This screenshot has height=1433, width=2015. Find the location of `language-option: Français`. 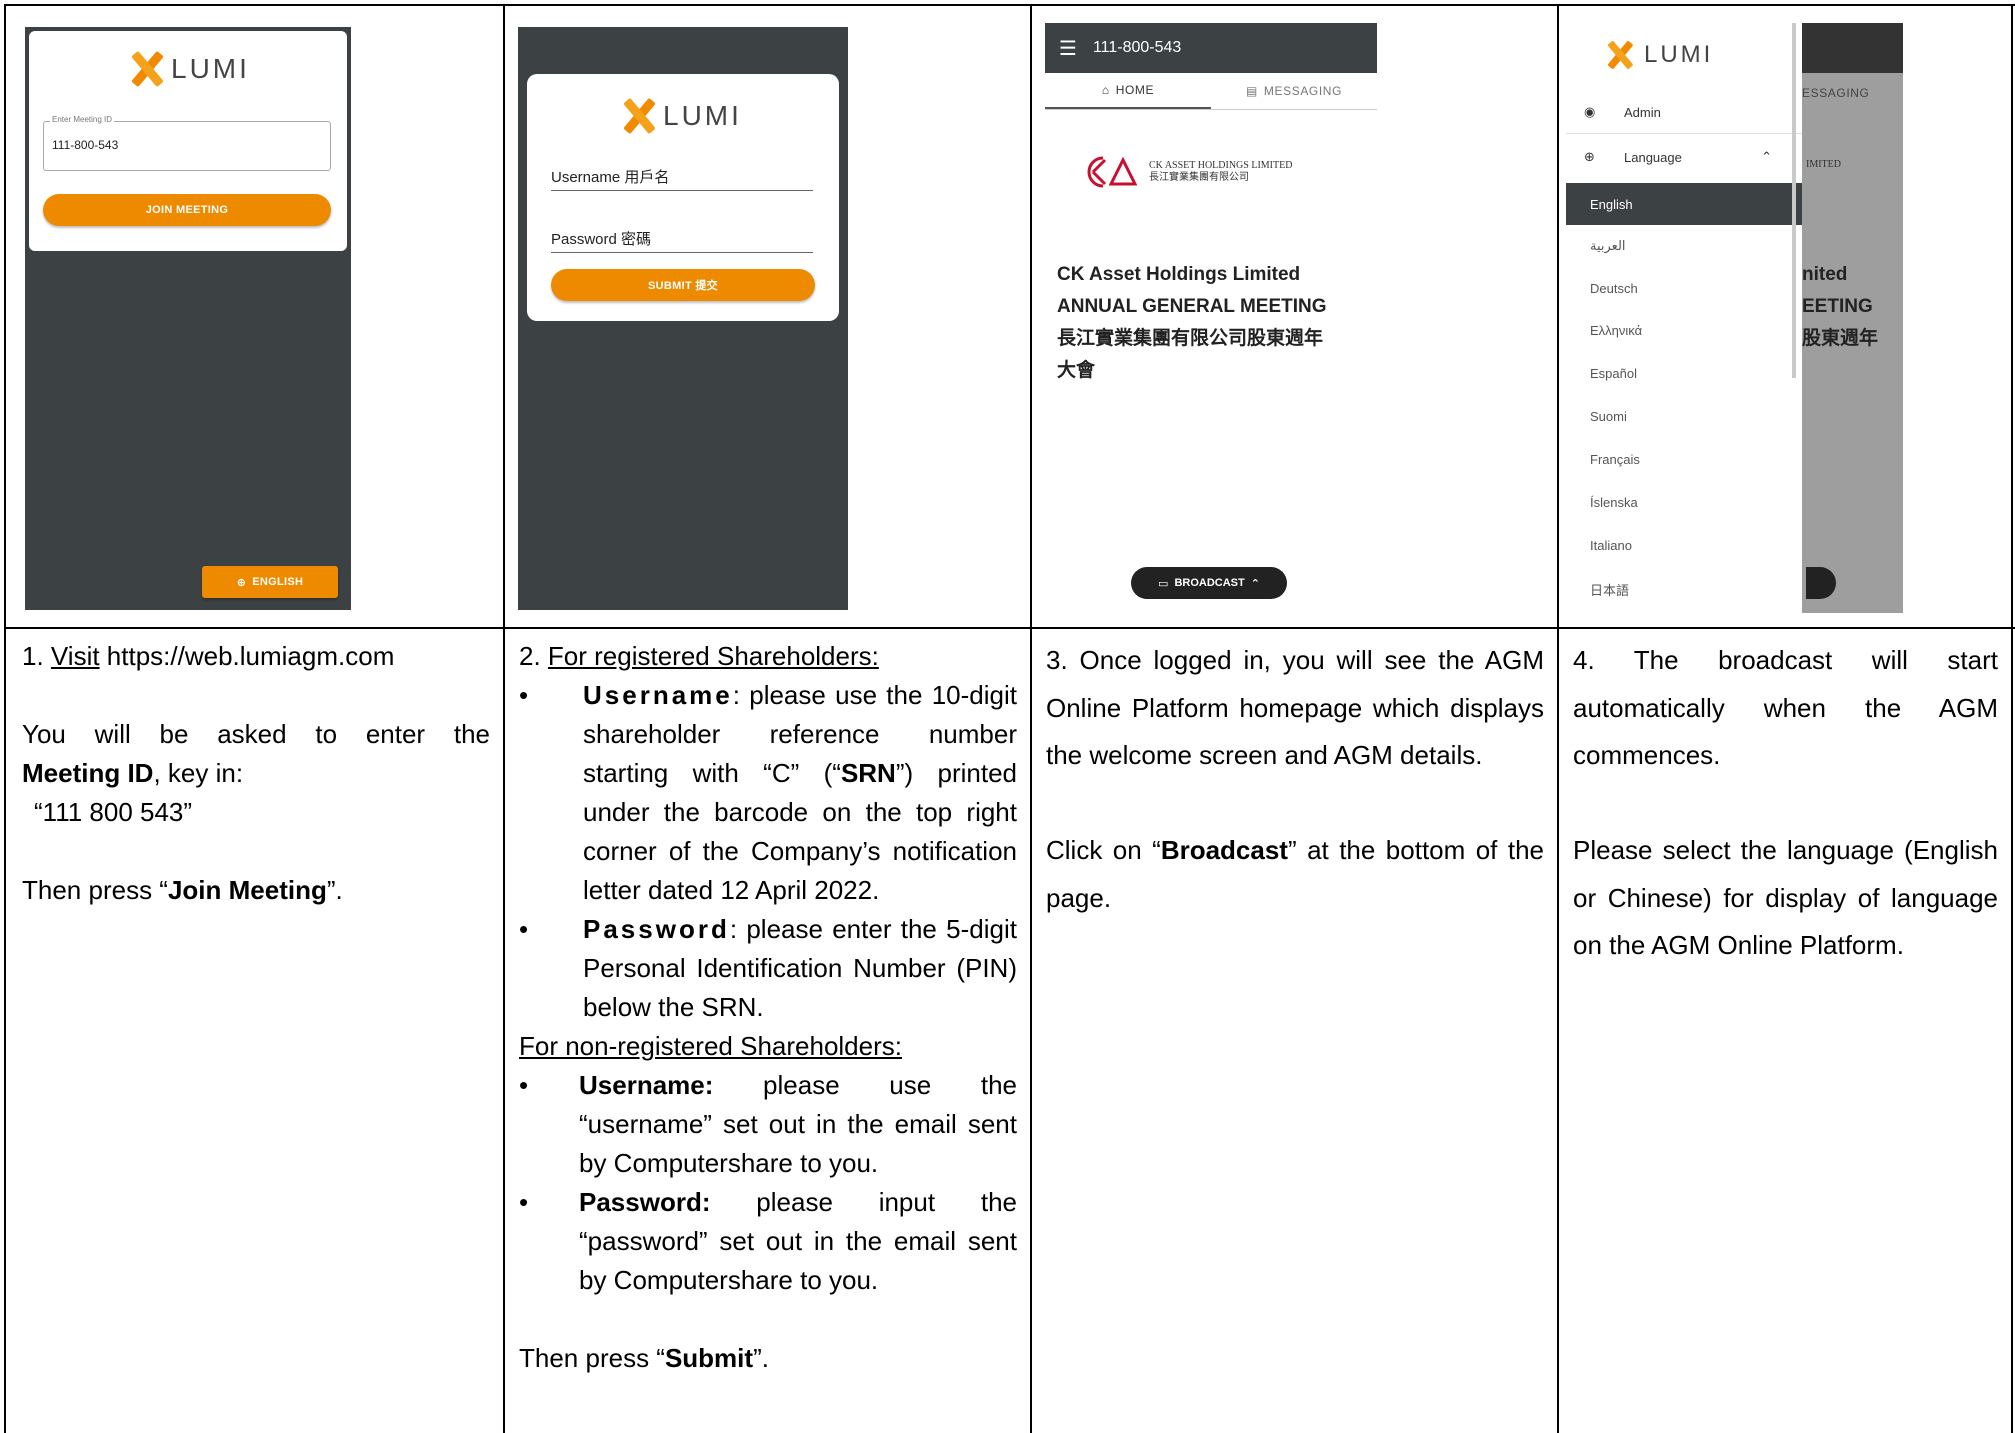

language-option: Français is located at coordinates (1615, 459).